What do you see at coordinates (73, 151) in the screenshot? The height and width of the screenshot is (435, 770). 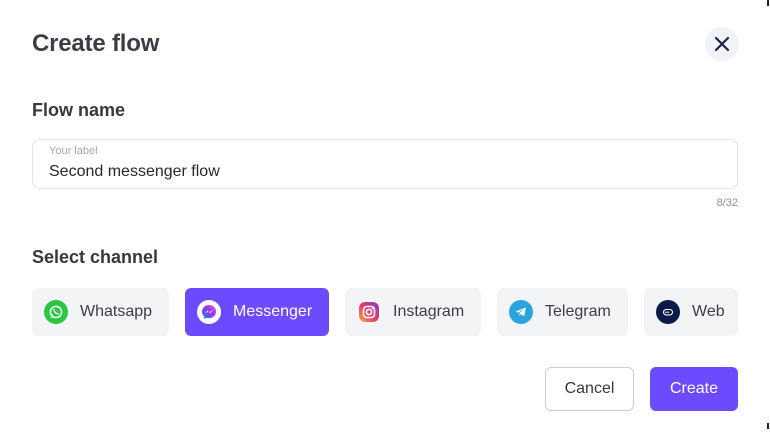 I see `flow-name-placeholder: Your label` at bounding box center [73, 151].